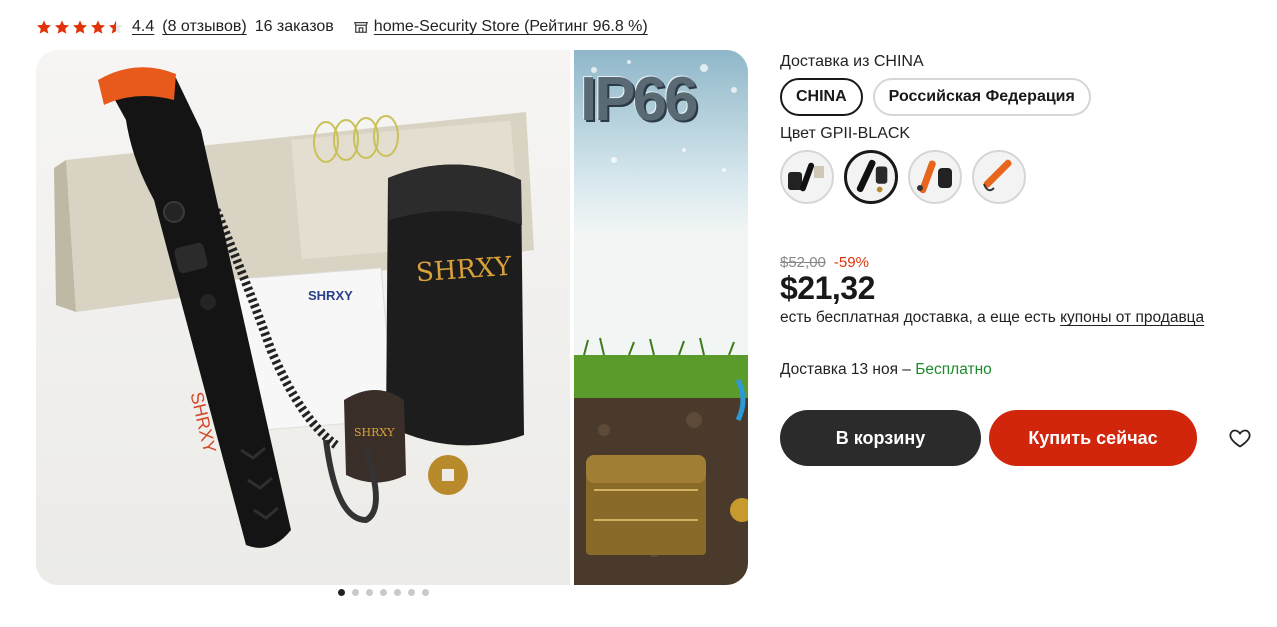  What do you see at coordinates (920, 317) in the screenshot?
I see `free-shipping-text: есть бесплатная доставка, а еще есть` at bounding box center [920, 317].